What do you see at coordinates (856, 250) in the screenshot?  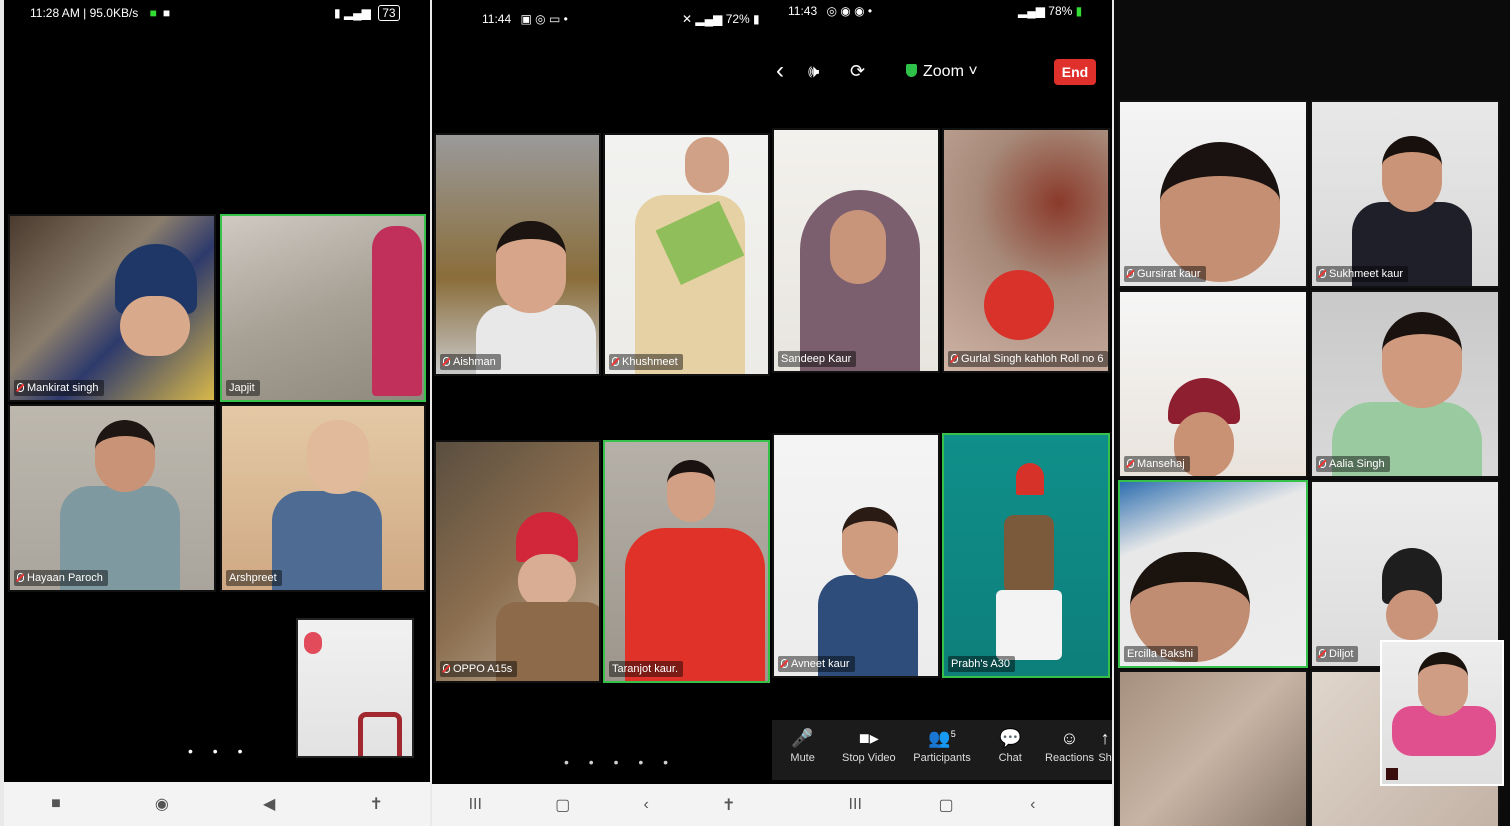 I see `video-tile: Sandeep Kaur` at bounding box center [856, 250].